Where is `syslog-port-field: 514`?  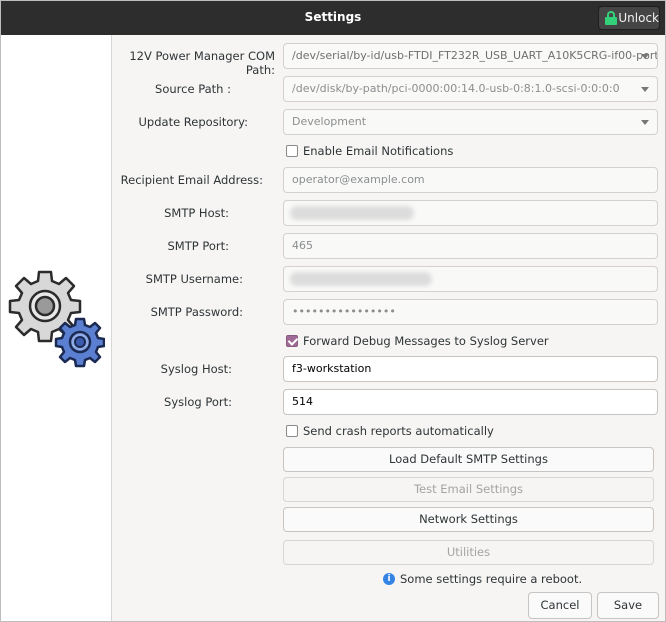
syslog-port-field: 514 is located at coordinates (470, 402).